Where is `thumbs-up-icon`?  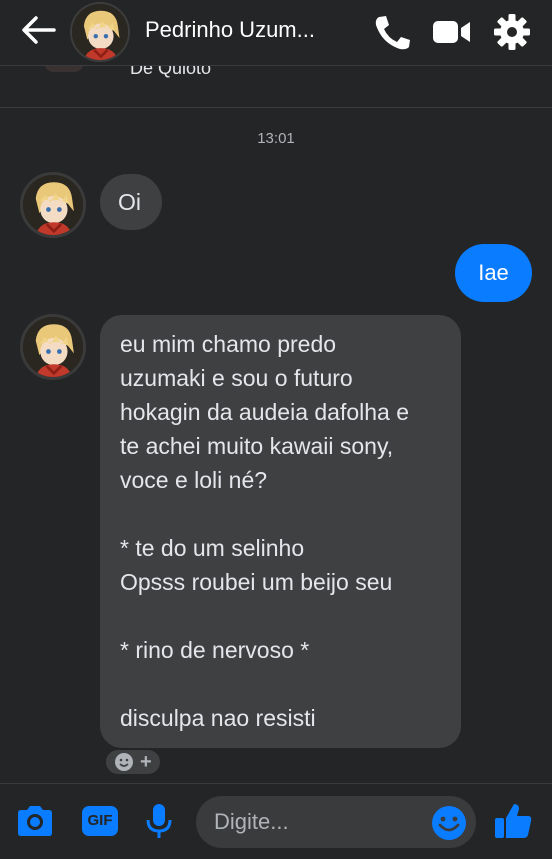
thumbs-up-icon is located at coordinates (513, 821).